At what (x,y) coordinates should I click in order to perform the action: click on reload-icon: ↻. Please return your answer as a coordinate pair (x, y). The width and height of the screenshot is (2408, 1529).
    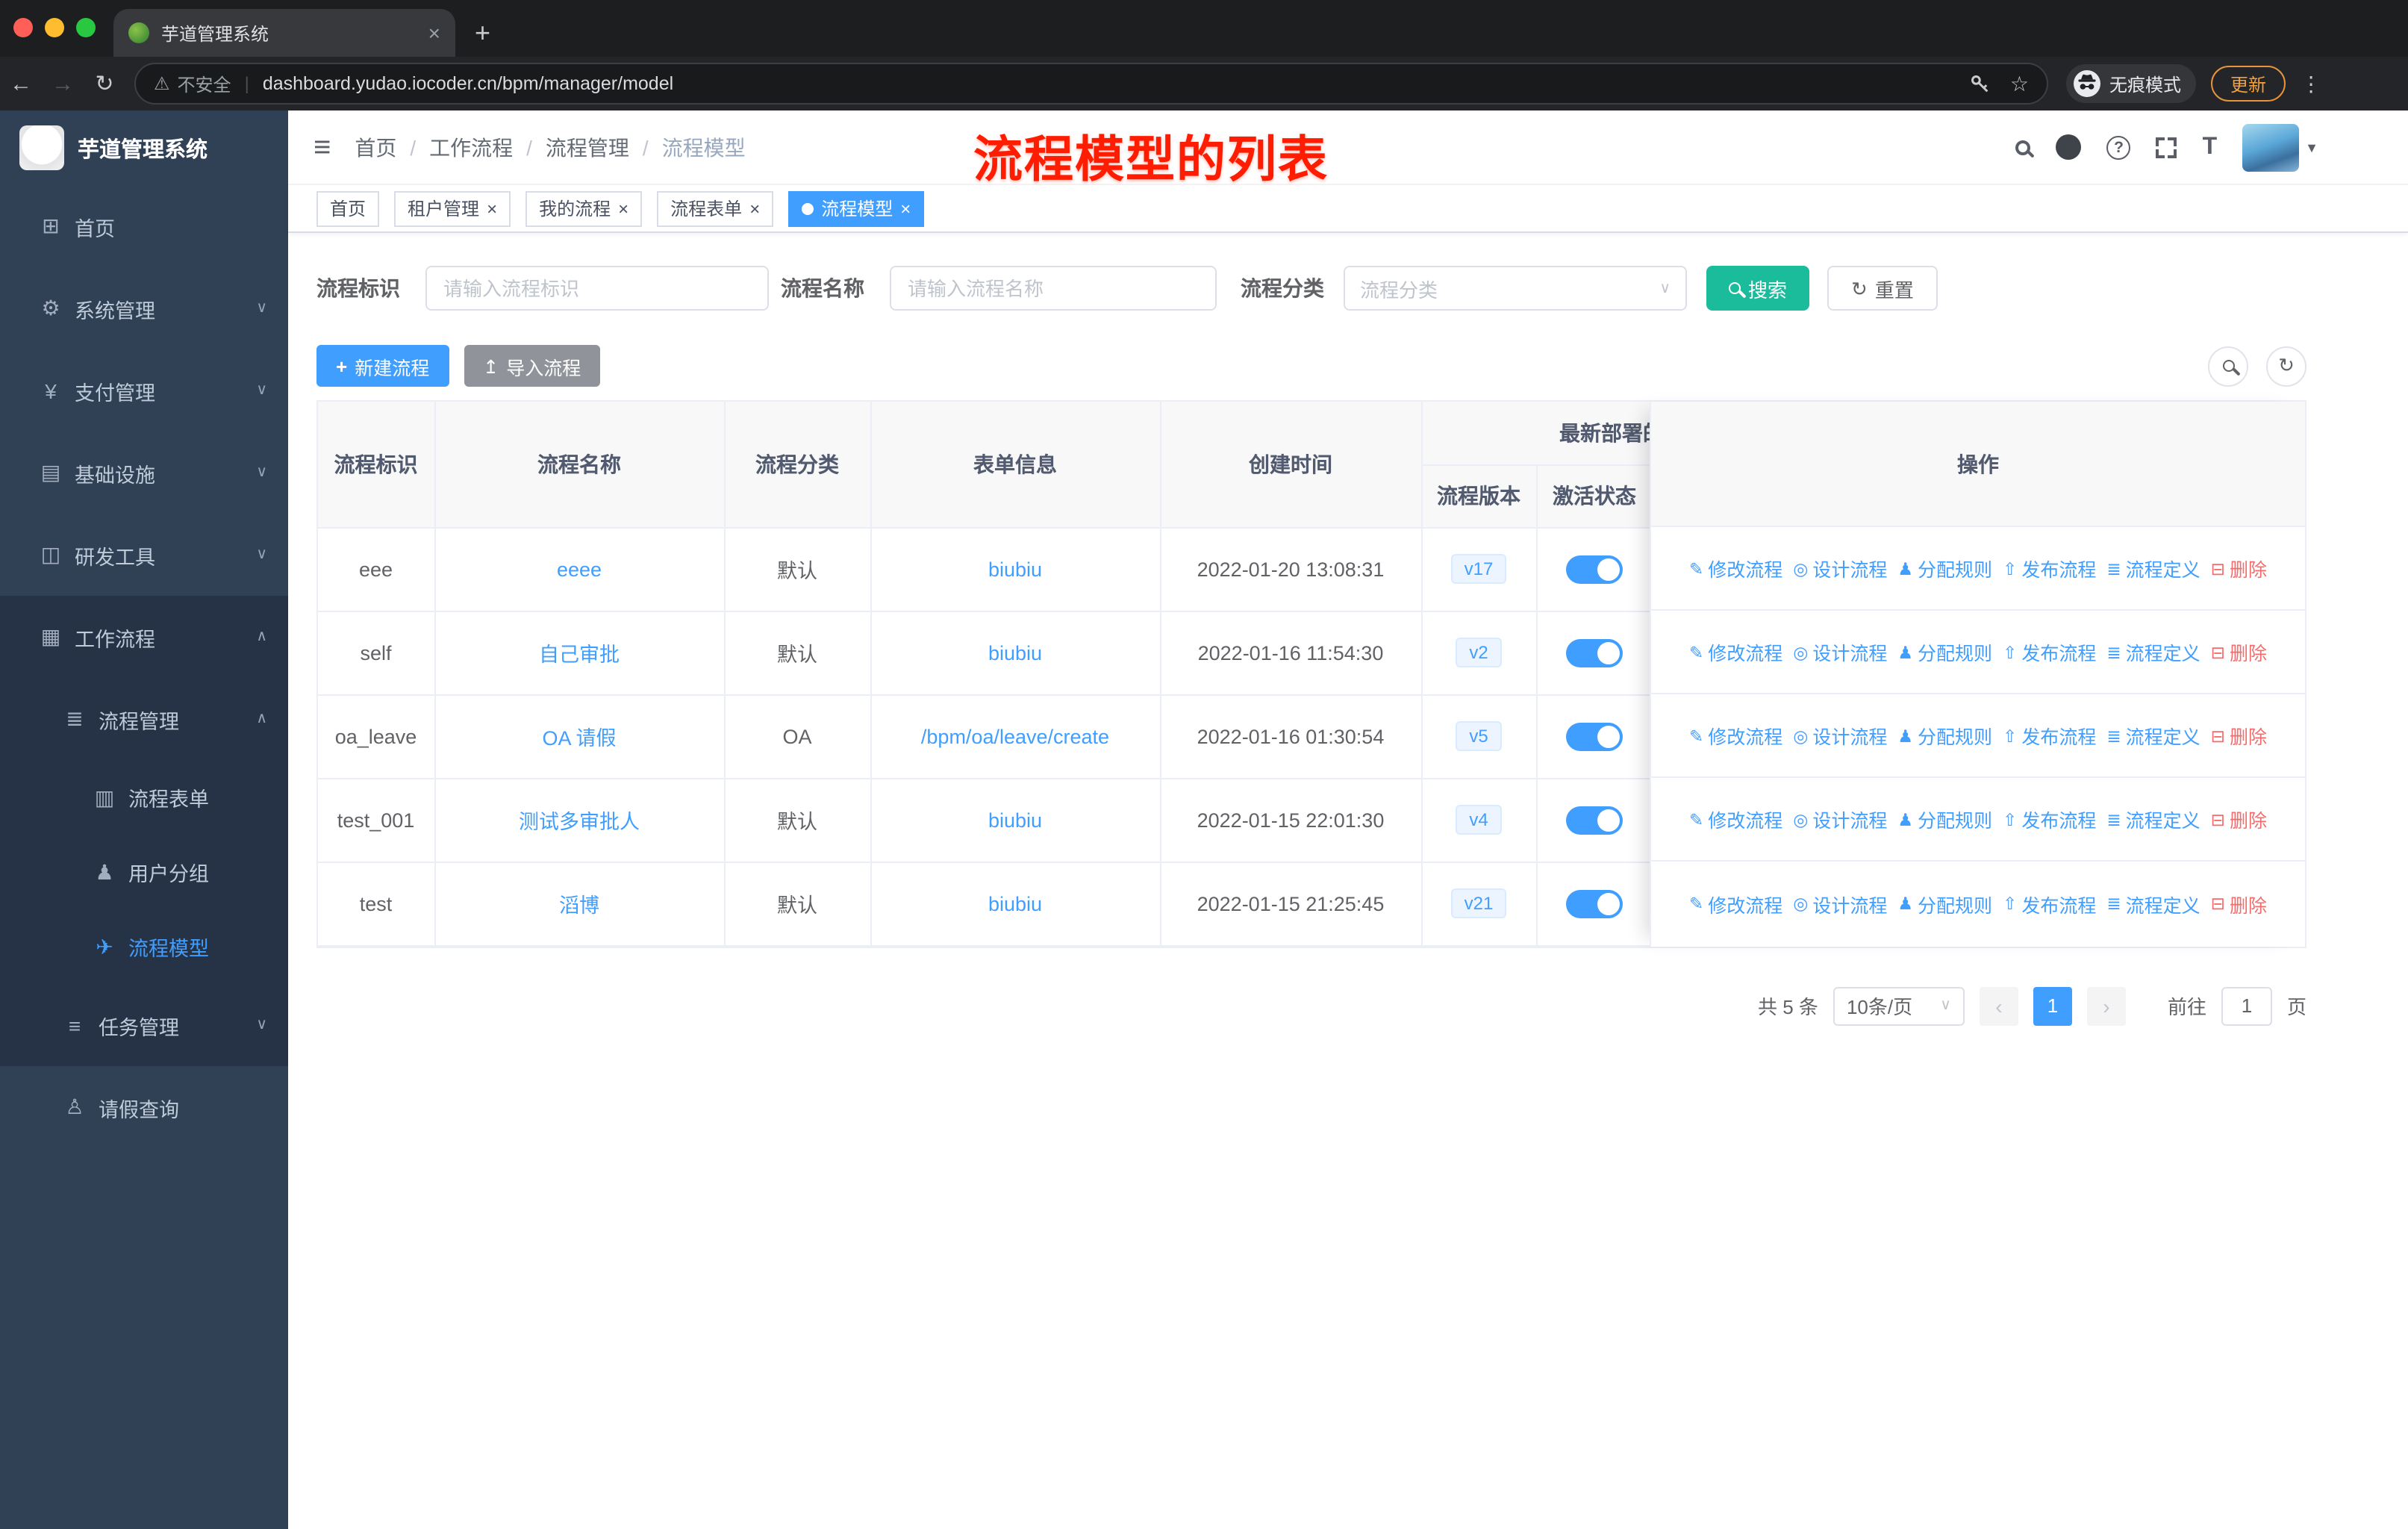
    Looking at the image, I should click on (104, 83).